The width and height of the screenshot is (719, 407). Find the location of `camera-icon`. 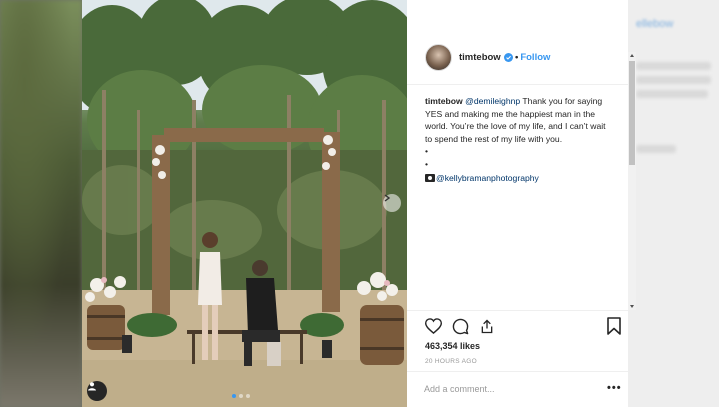

camera-icon is located at coordinates (430, 178).